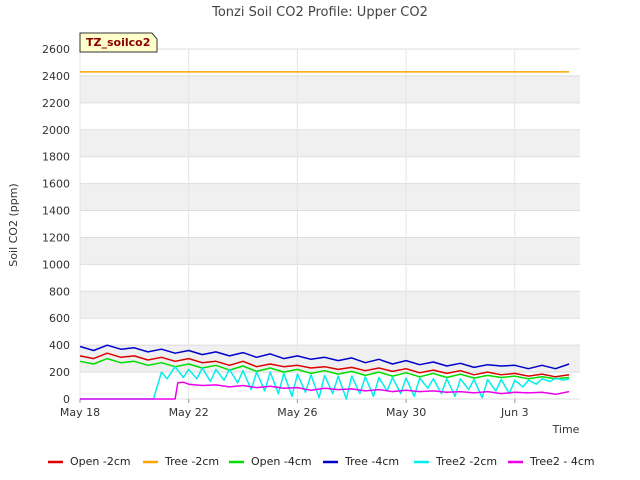 The image size is (640, 480). I want to click on y-tick-label: 1600, so click(56, 184).